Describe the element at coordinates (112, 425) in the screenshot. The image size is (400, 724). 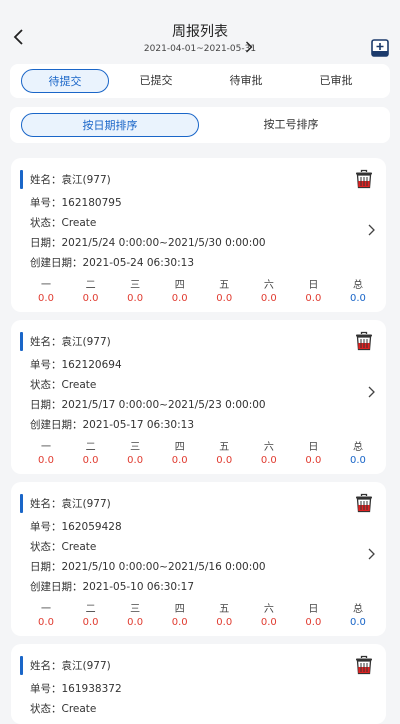
I see `created-date: 创建日期：2021-05-17 06:30:13` at that location.